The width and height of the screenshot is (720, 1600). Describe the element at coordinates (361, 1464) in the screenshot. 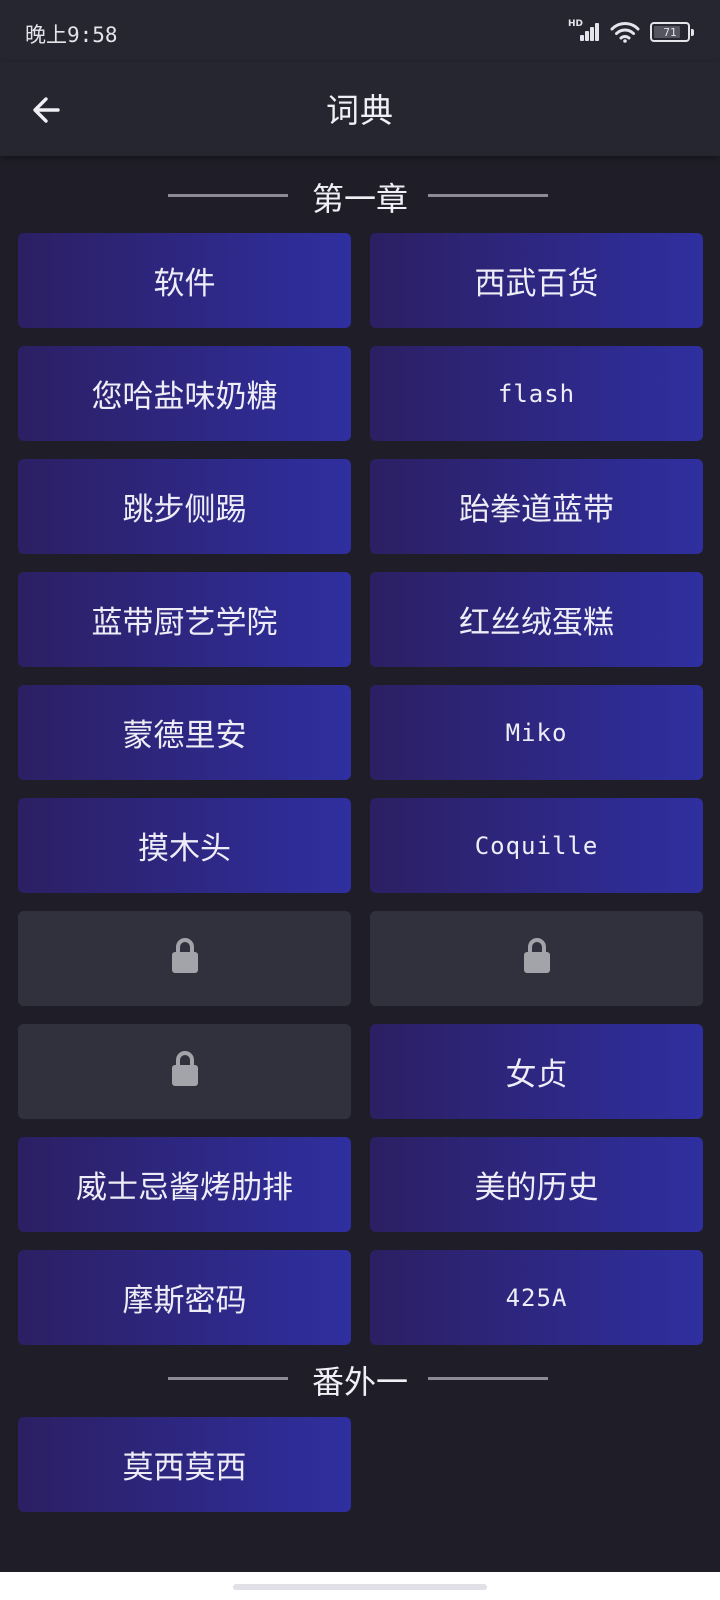

I see `dictionary-grid-extra-1: 莫西莫西` at that location.